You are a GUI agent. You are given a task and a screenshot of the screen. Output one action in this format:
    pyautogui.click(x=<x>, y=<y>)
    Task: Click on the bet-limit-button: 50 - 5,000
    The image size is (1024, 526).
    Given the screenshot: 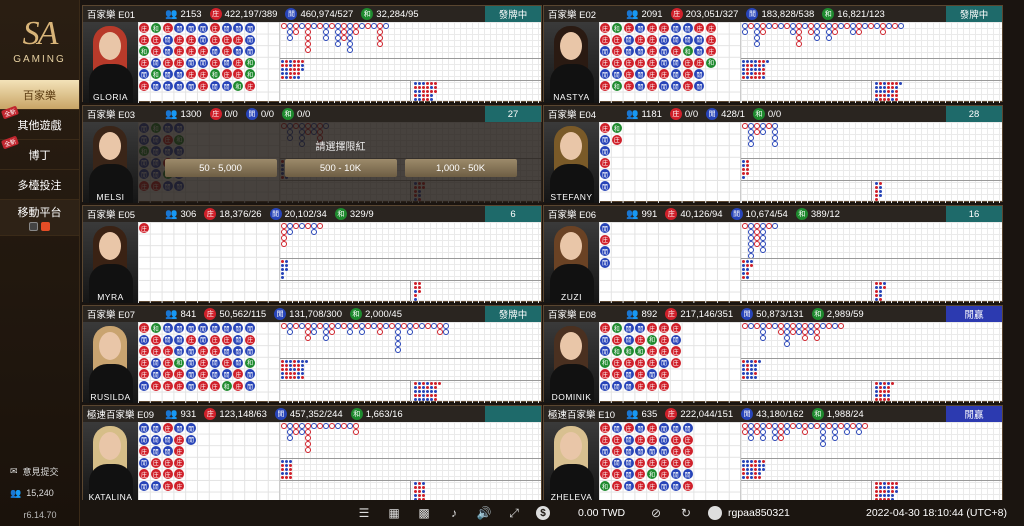 What is the action you would take?
    pyautogui.click(x=220, y=168)
    